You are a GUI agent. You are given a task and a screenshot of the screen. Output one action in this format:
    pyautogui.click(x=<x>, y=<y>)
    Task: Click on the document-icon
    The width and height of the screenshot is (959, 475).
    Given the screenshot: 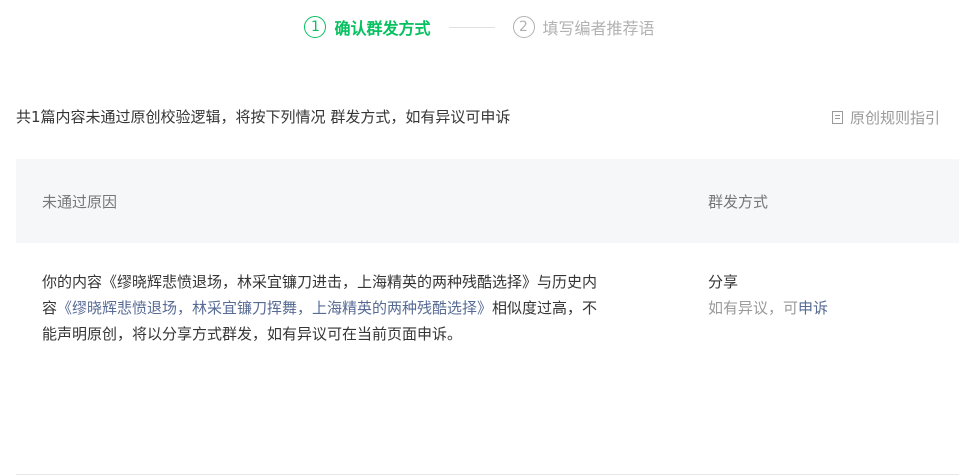 What is the action you would take?
    pyautogui.click(x=837, y=117)
    